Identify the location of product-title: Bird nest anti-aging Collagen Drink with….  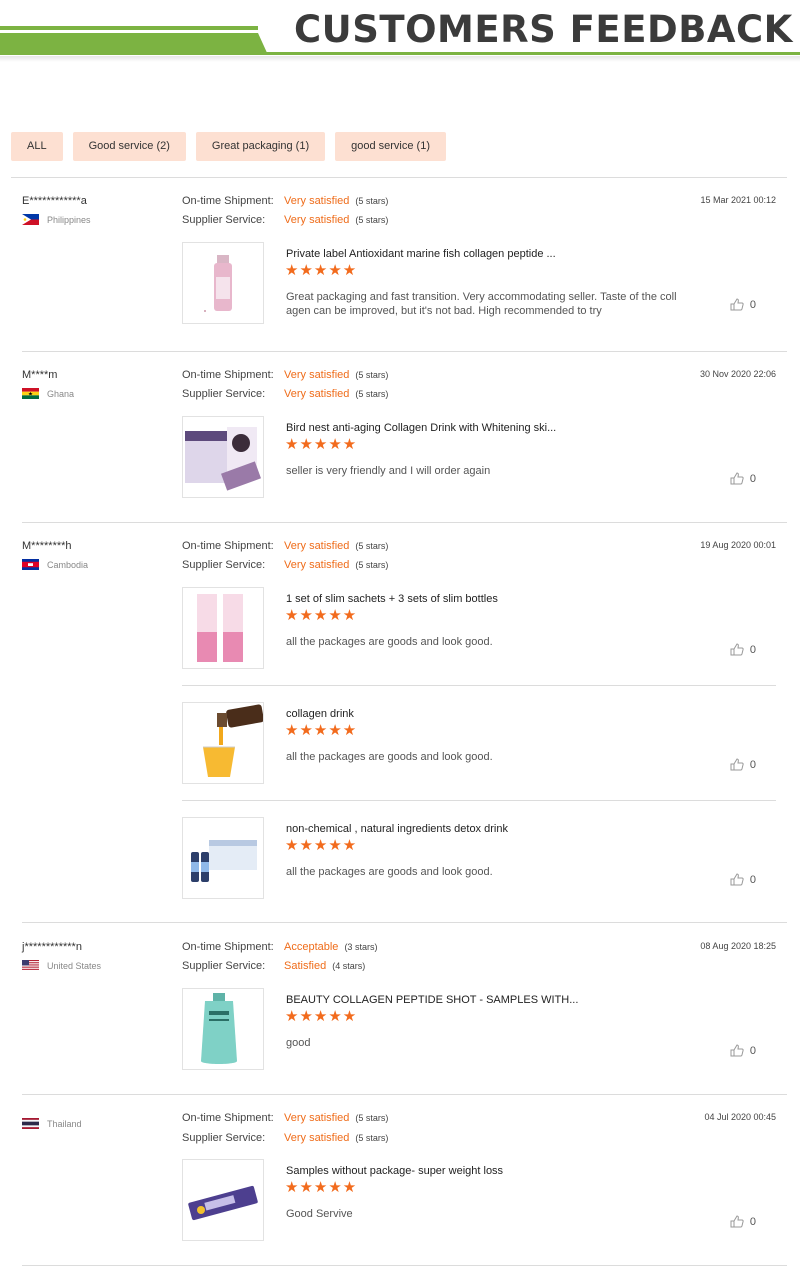
(421, 428).